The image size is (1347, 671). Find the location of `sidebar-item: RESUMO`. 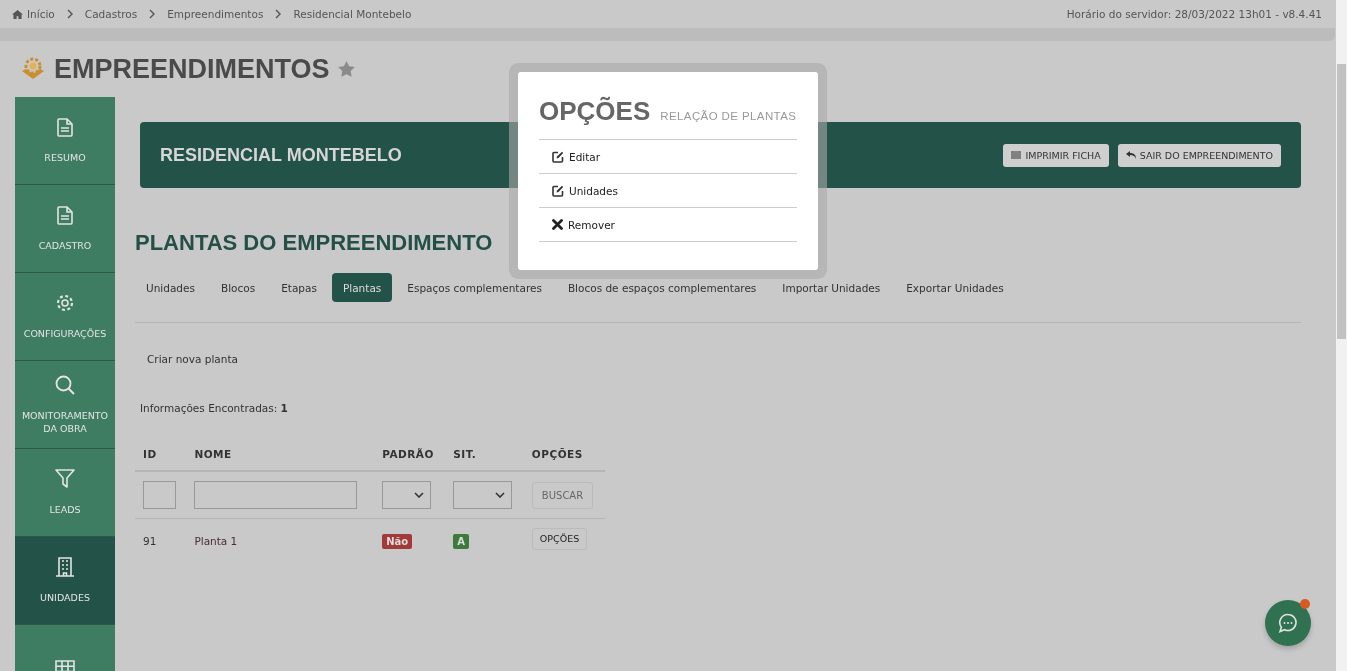

sidebar-item: RESUMO is located at coordinates (65, 141).